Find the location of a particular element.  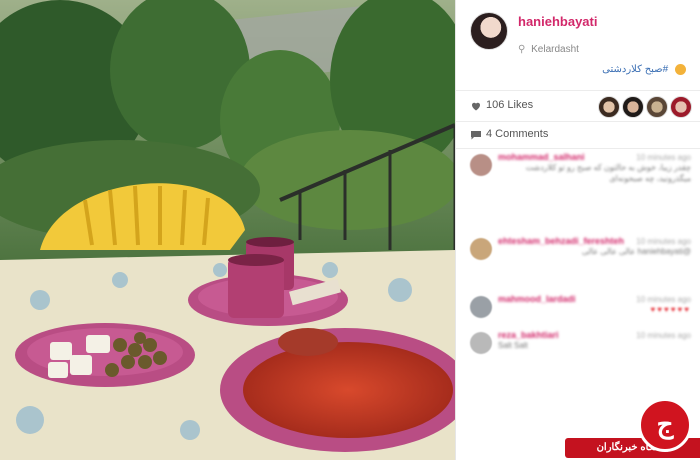

comment-item: mahmood_lardadi 10 minutes ago ♥♥♥♥♥♥ is located at coordinates (578, 308).